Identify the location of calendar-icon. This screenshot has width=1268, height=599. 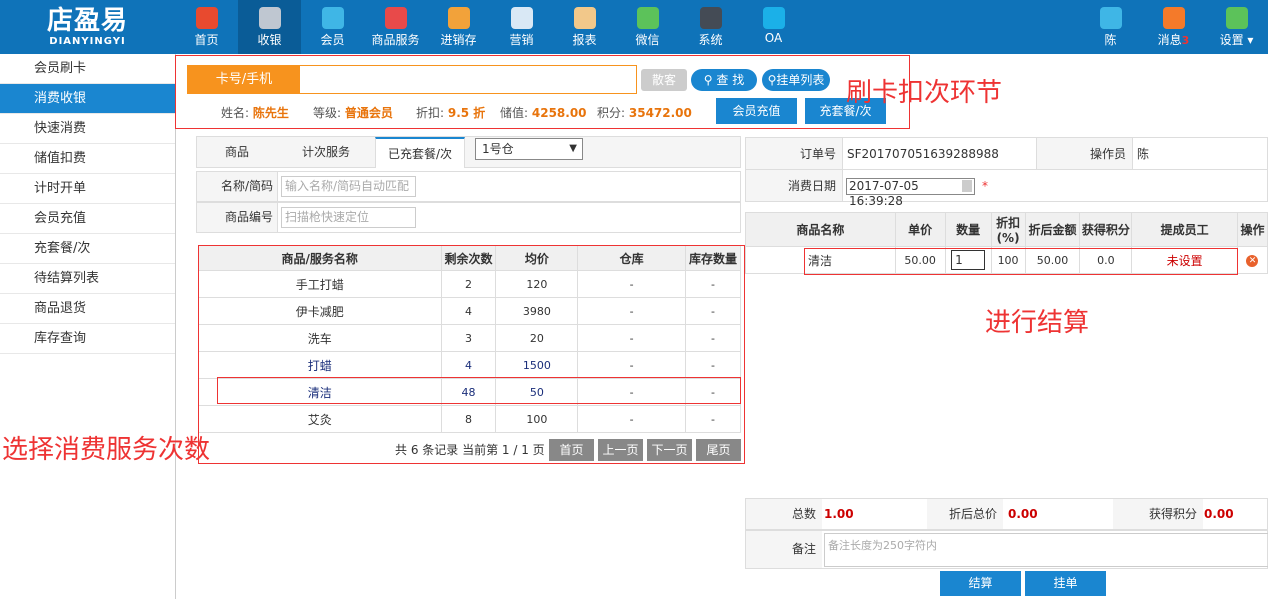
(967, 186).